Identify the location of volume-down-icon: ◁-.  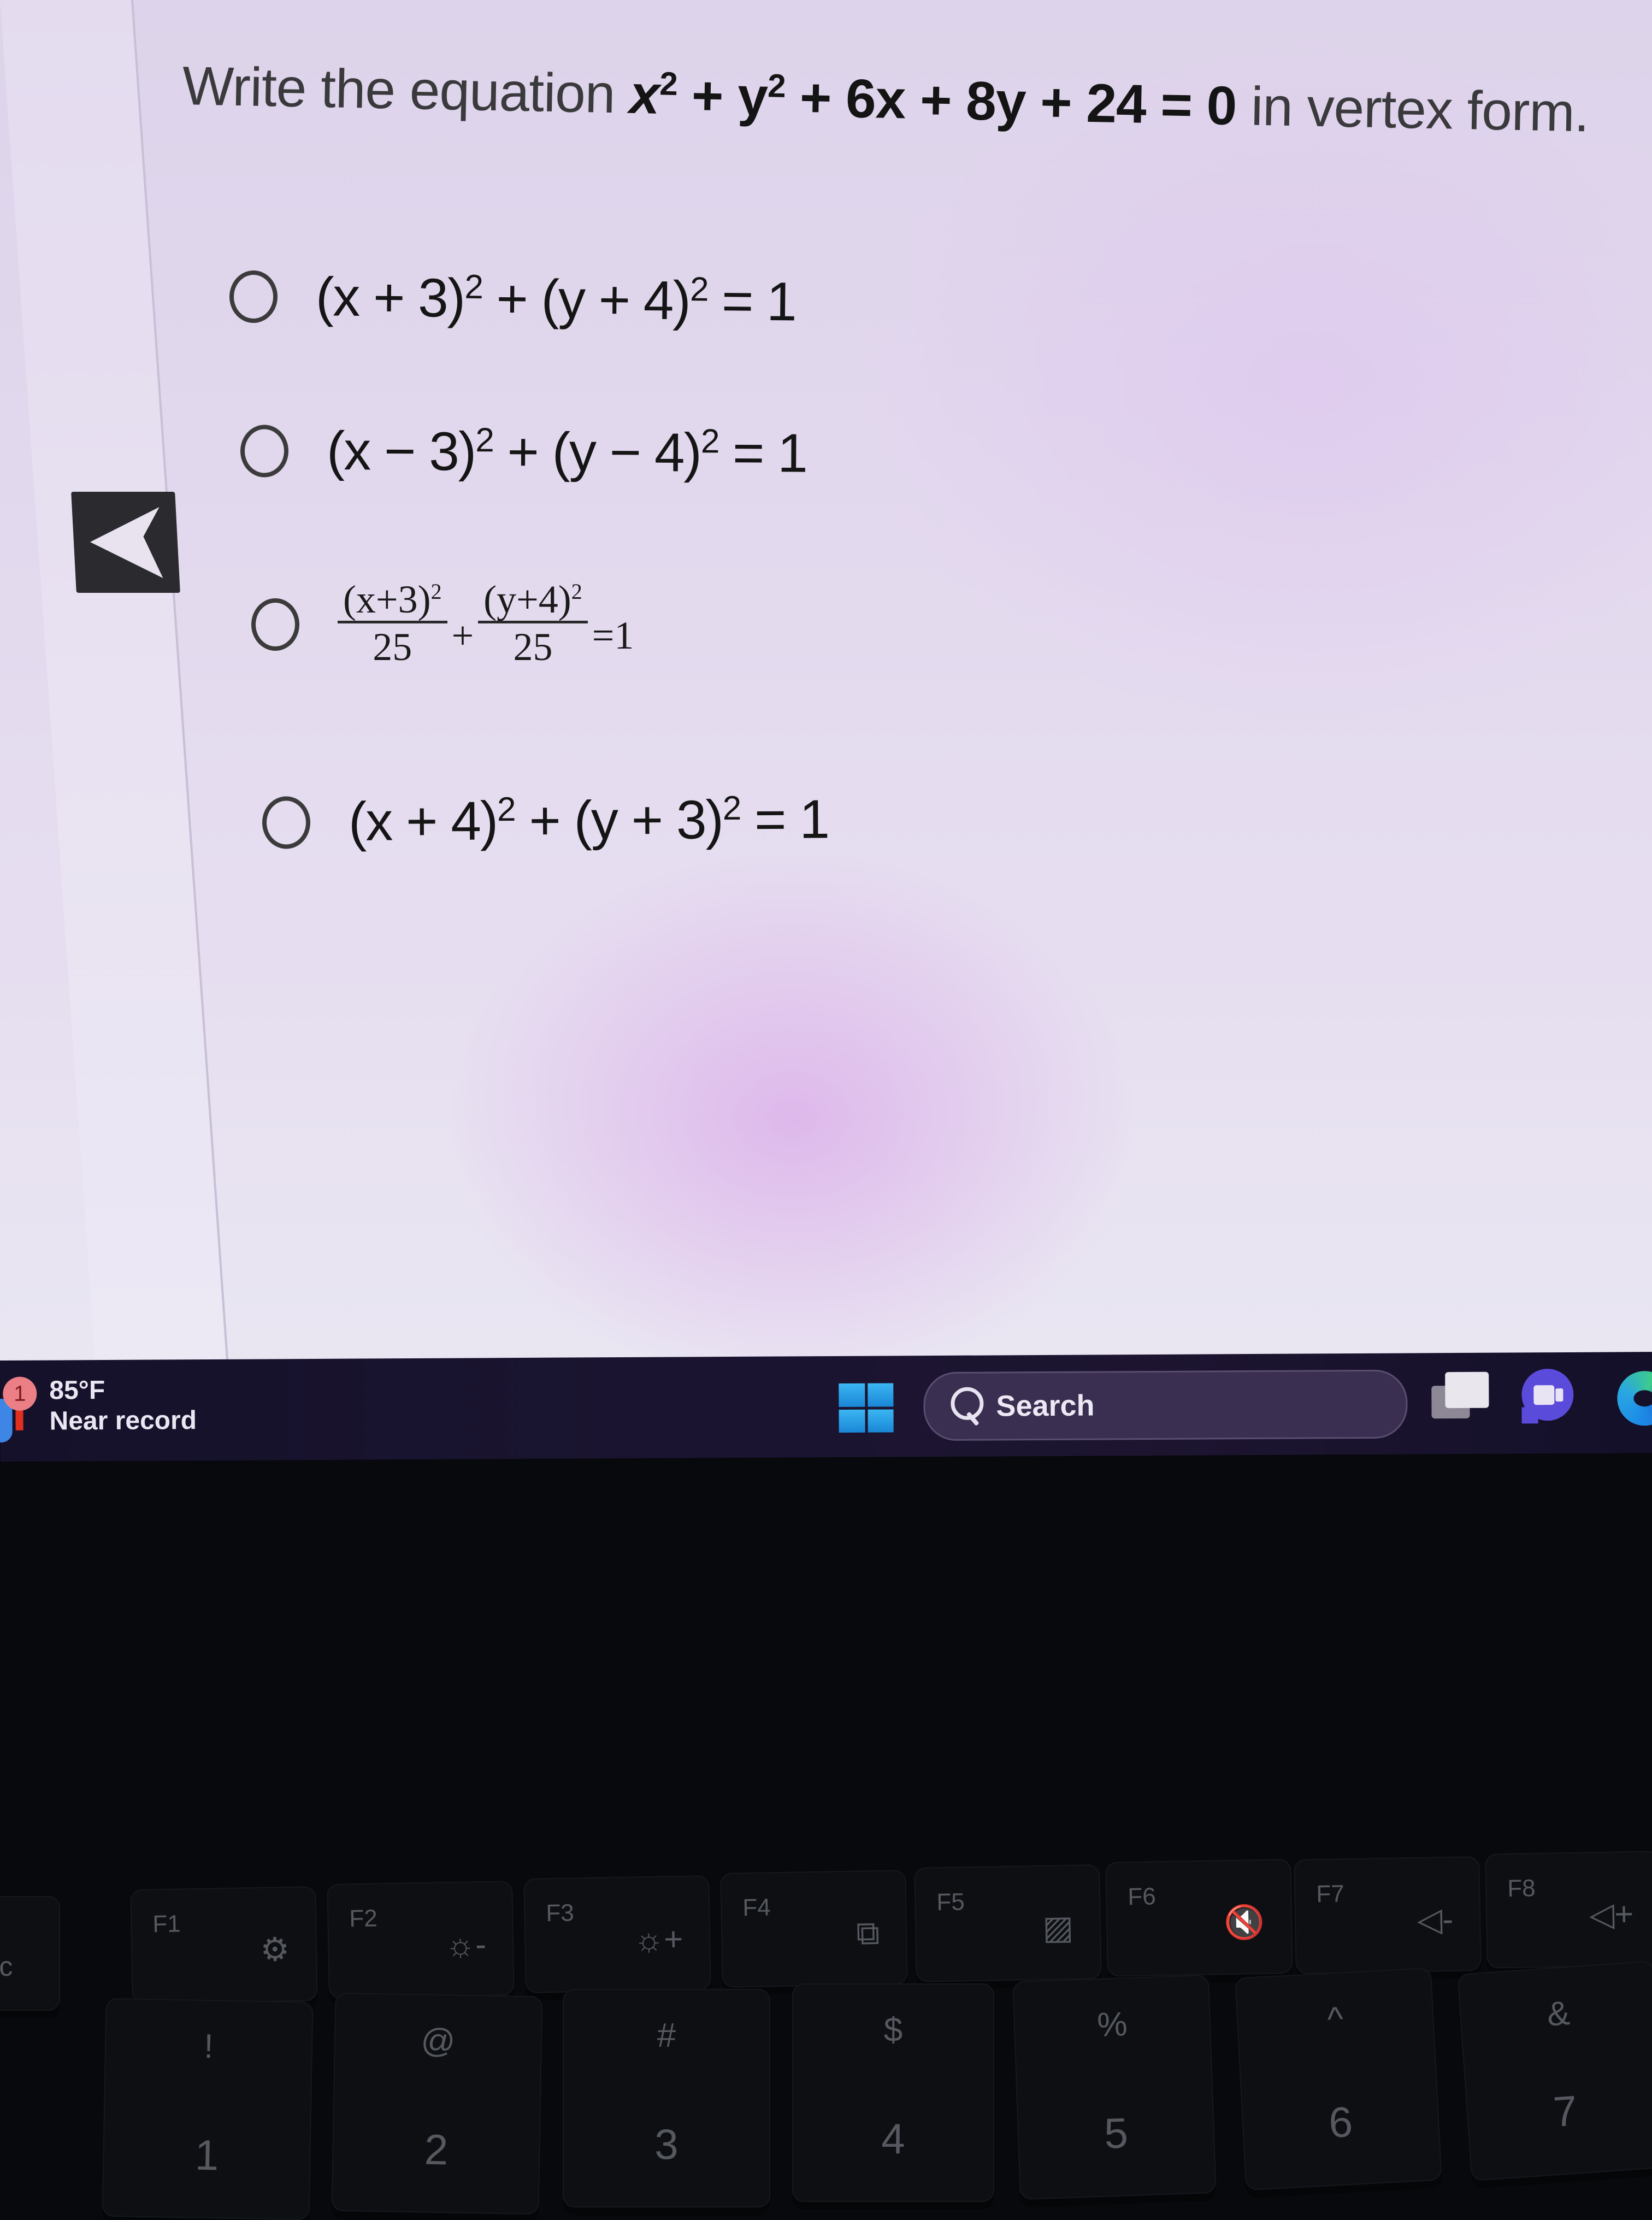
(1435, 1919).